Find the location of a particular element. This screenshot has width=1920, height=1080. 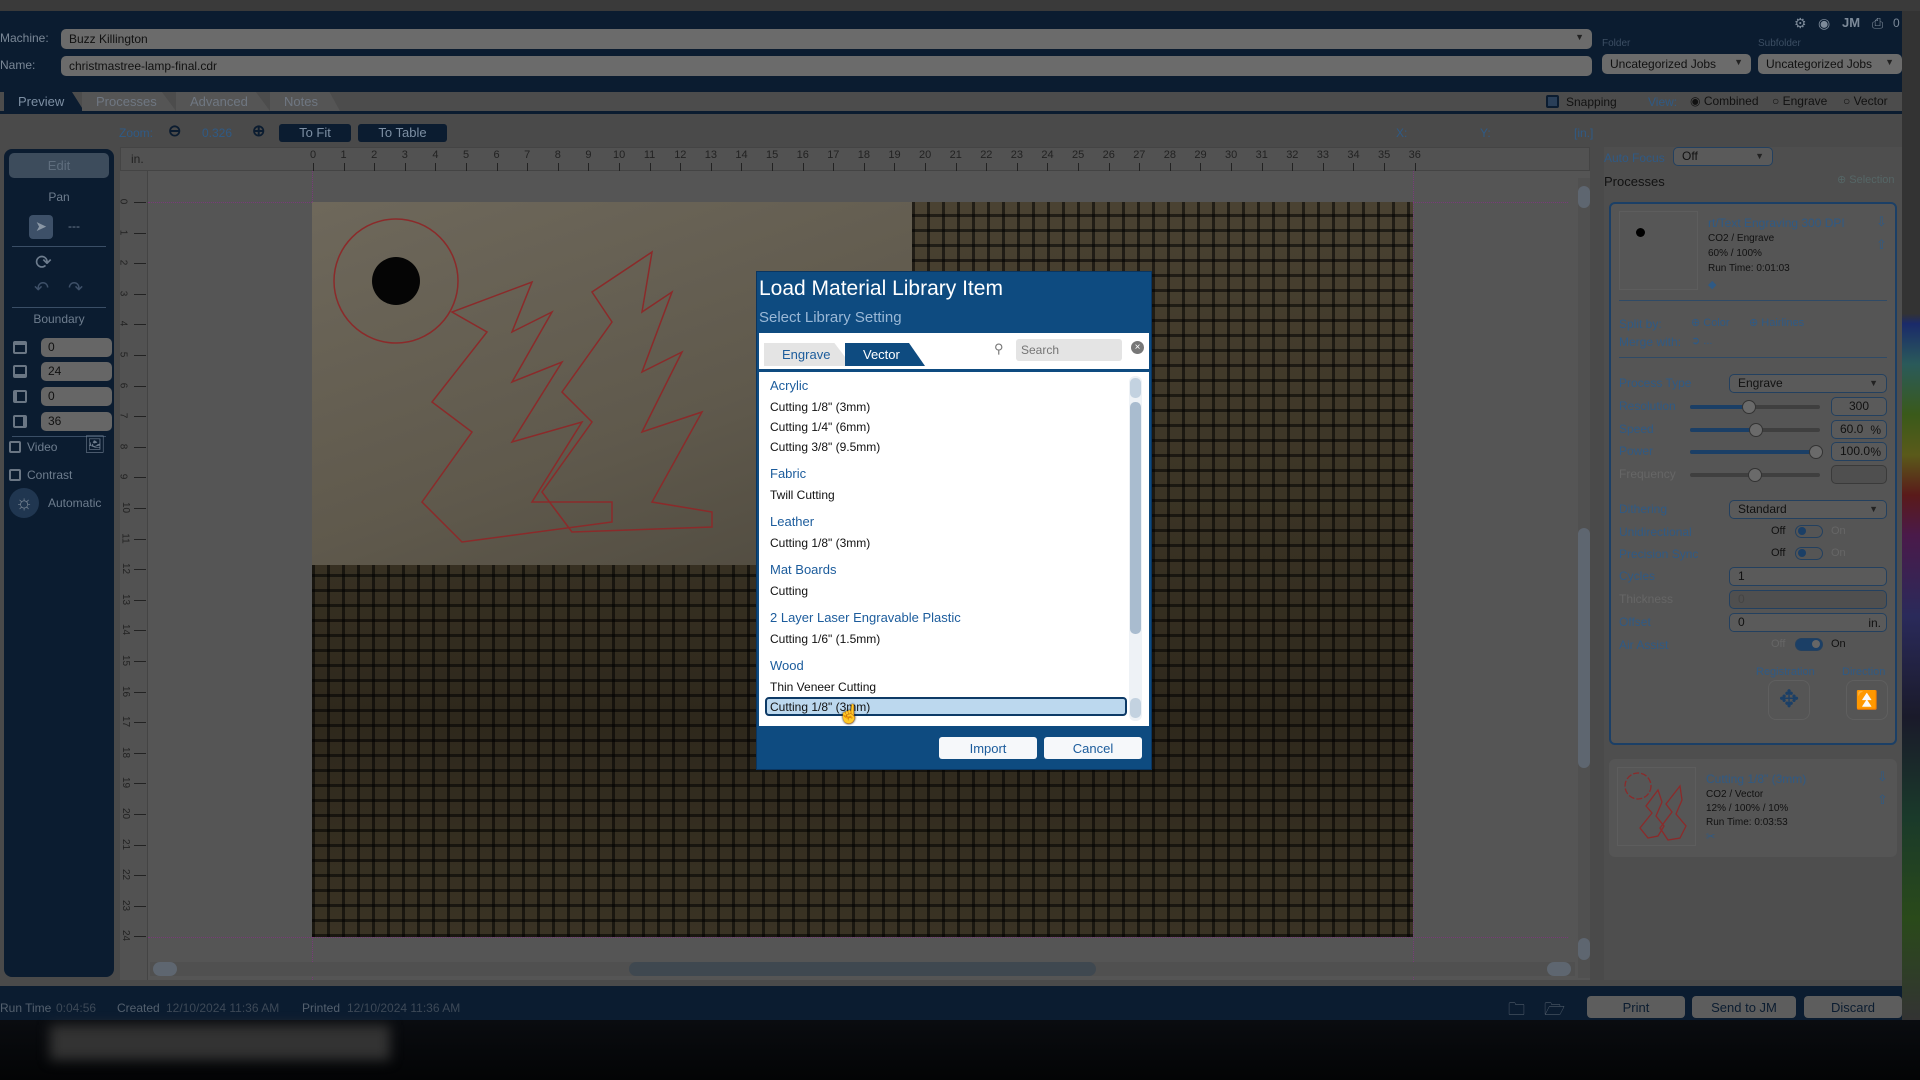

air-assist-toggle is located at coordinates (1809, 644).